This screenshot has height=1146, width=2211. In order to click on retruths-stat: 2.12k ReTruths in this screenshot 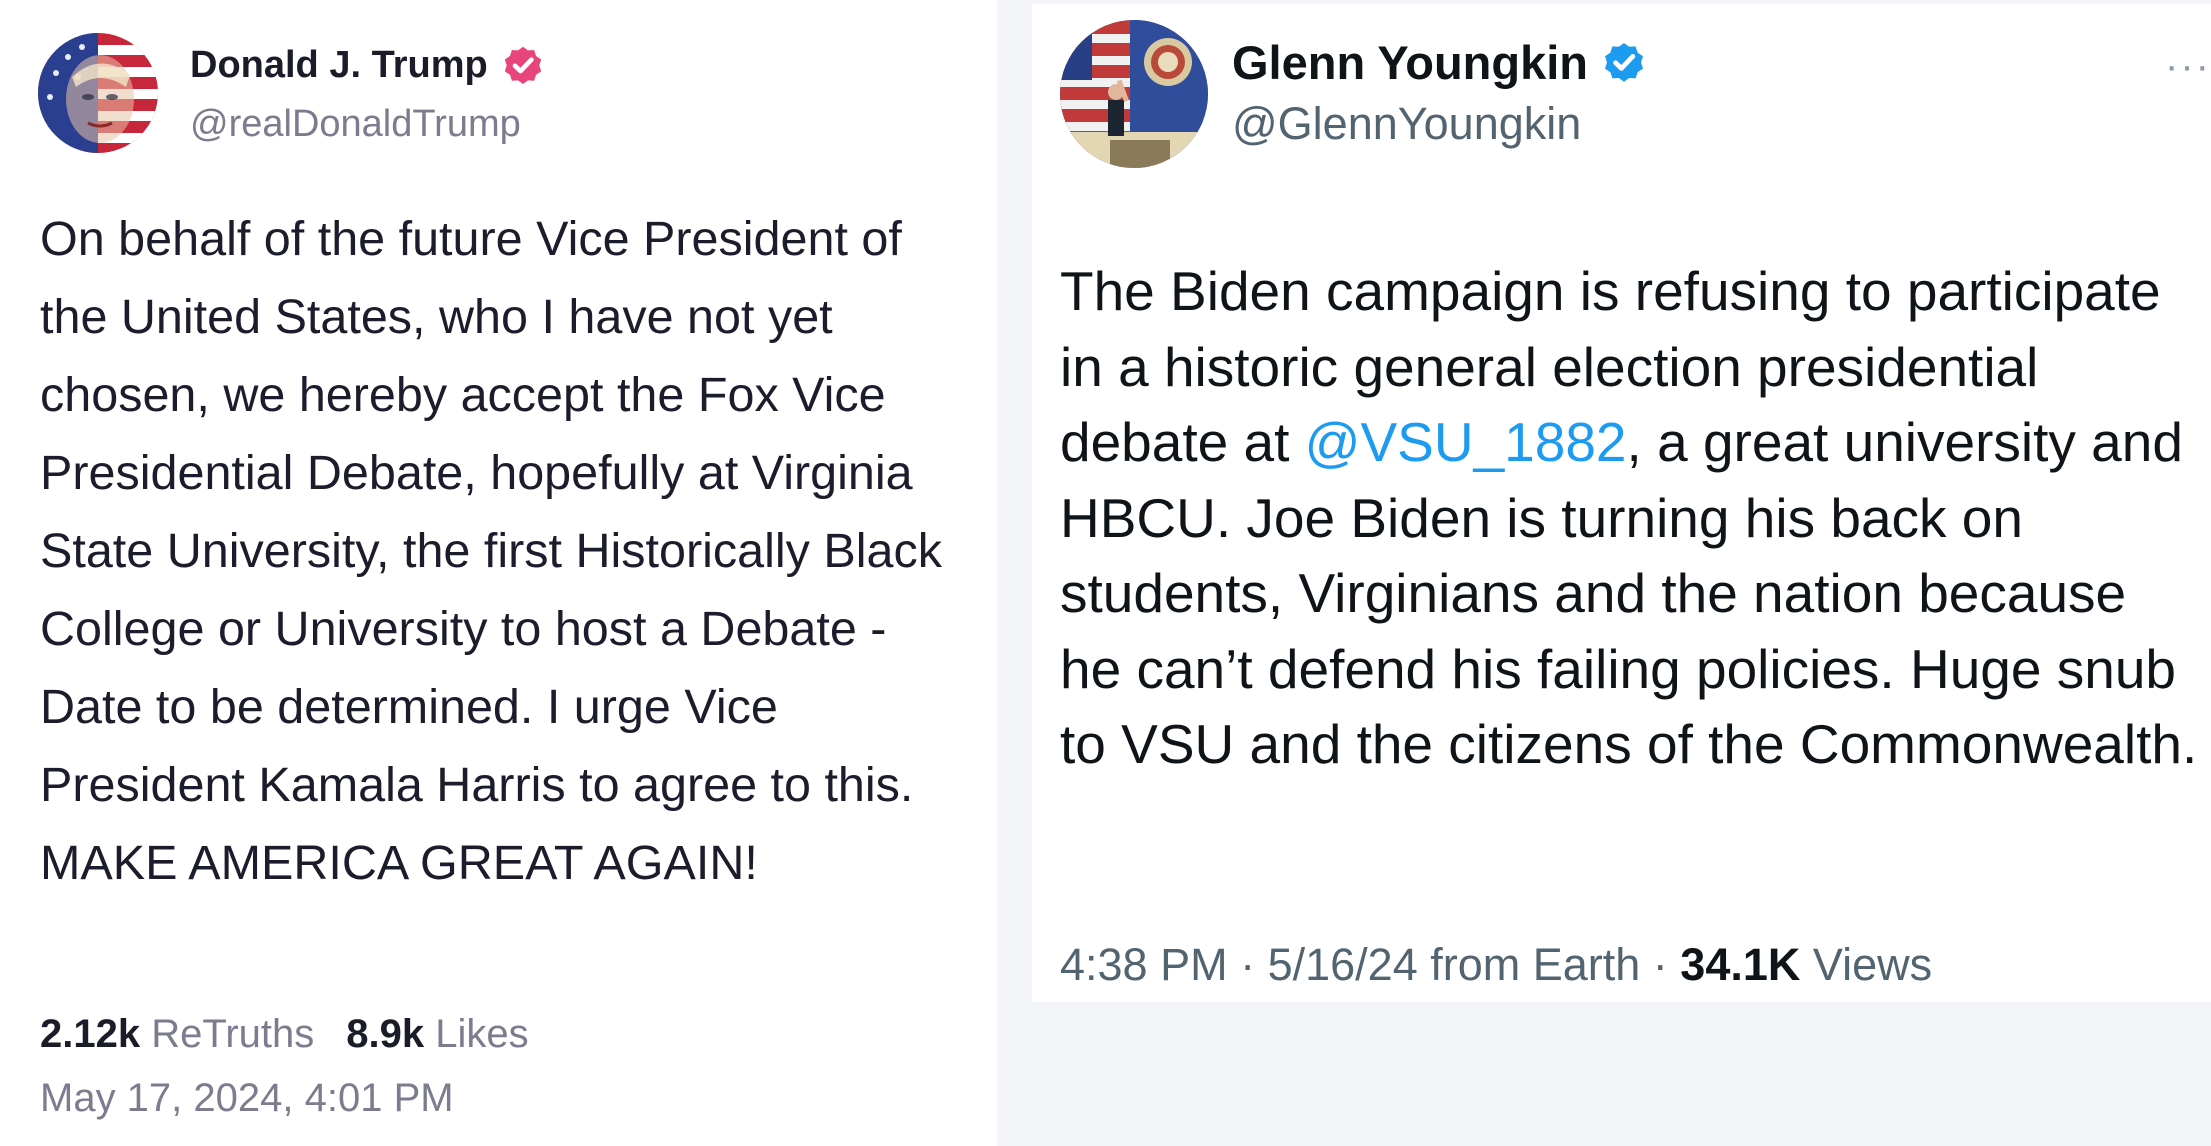, I will do `click(177, 1034)`.